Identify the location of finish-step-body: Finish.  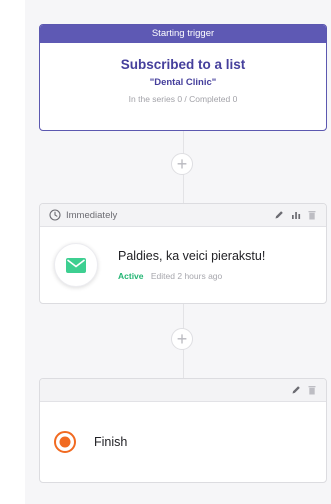
(183, 442).